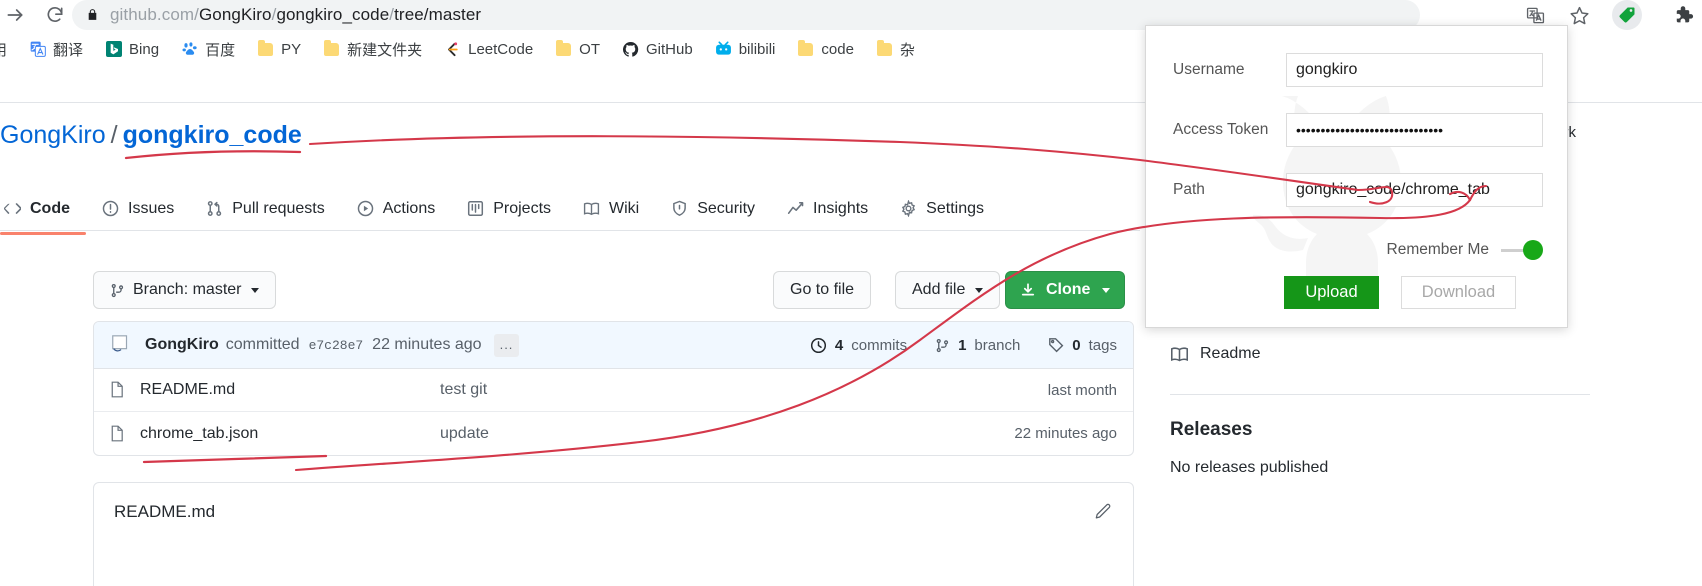 Image resolution: width=1702 pixels, height=586 pixels. I want to click on tab-label: Settings, so click(955, 208).